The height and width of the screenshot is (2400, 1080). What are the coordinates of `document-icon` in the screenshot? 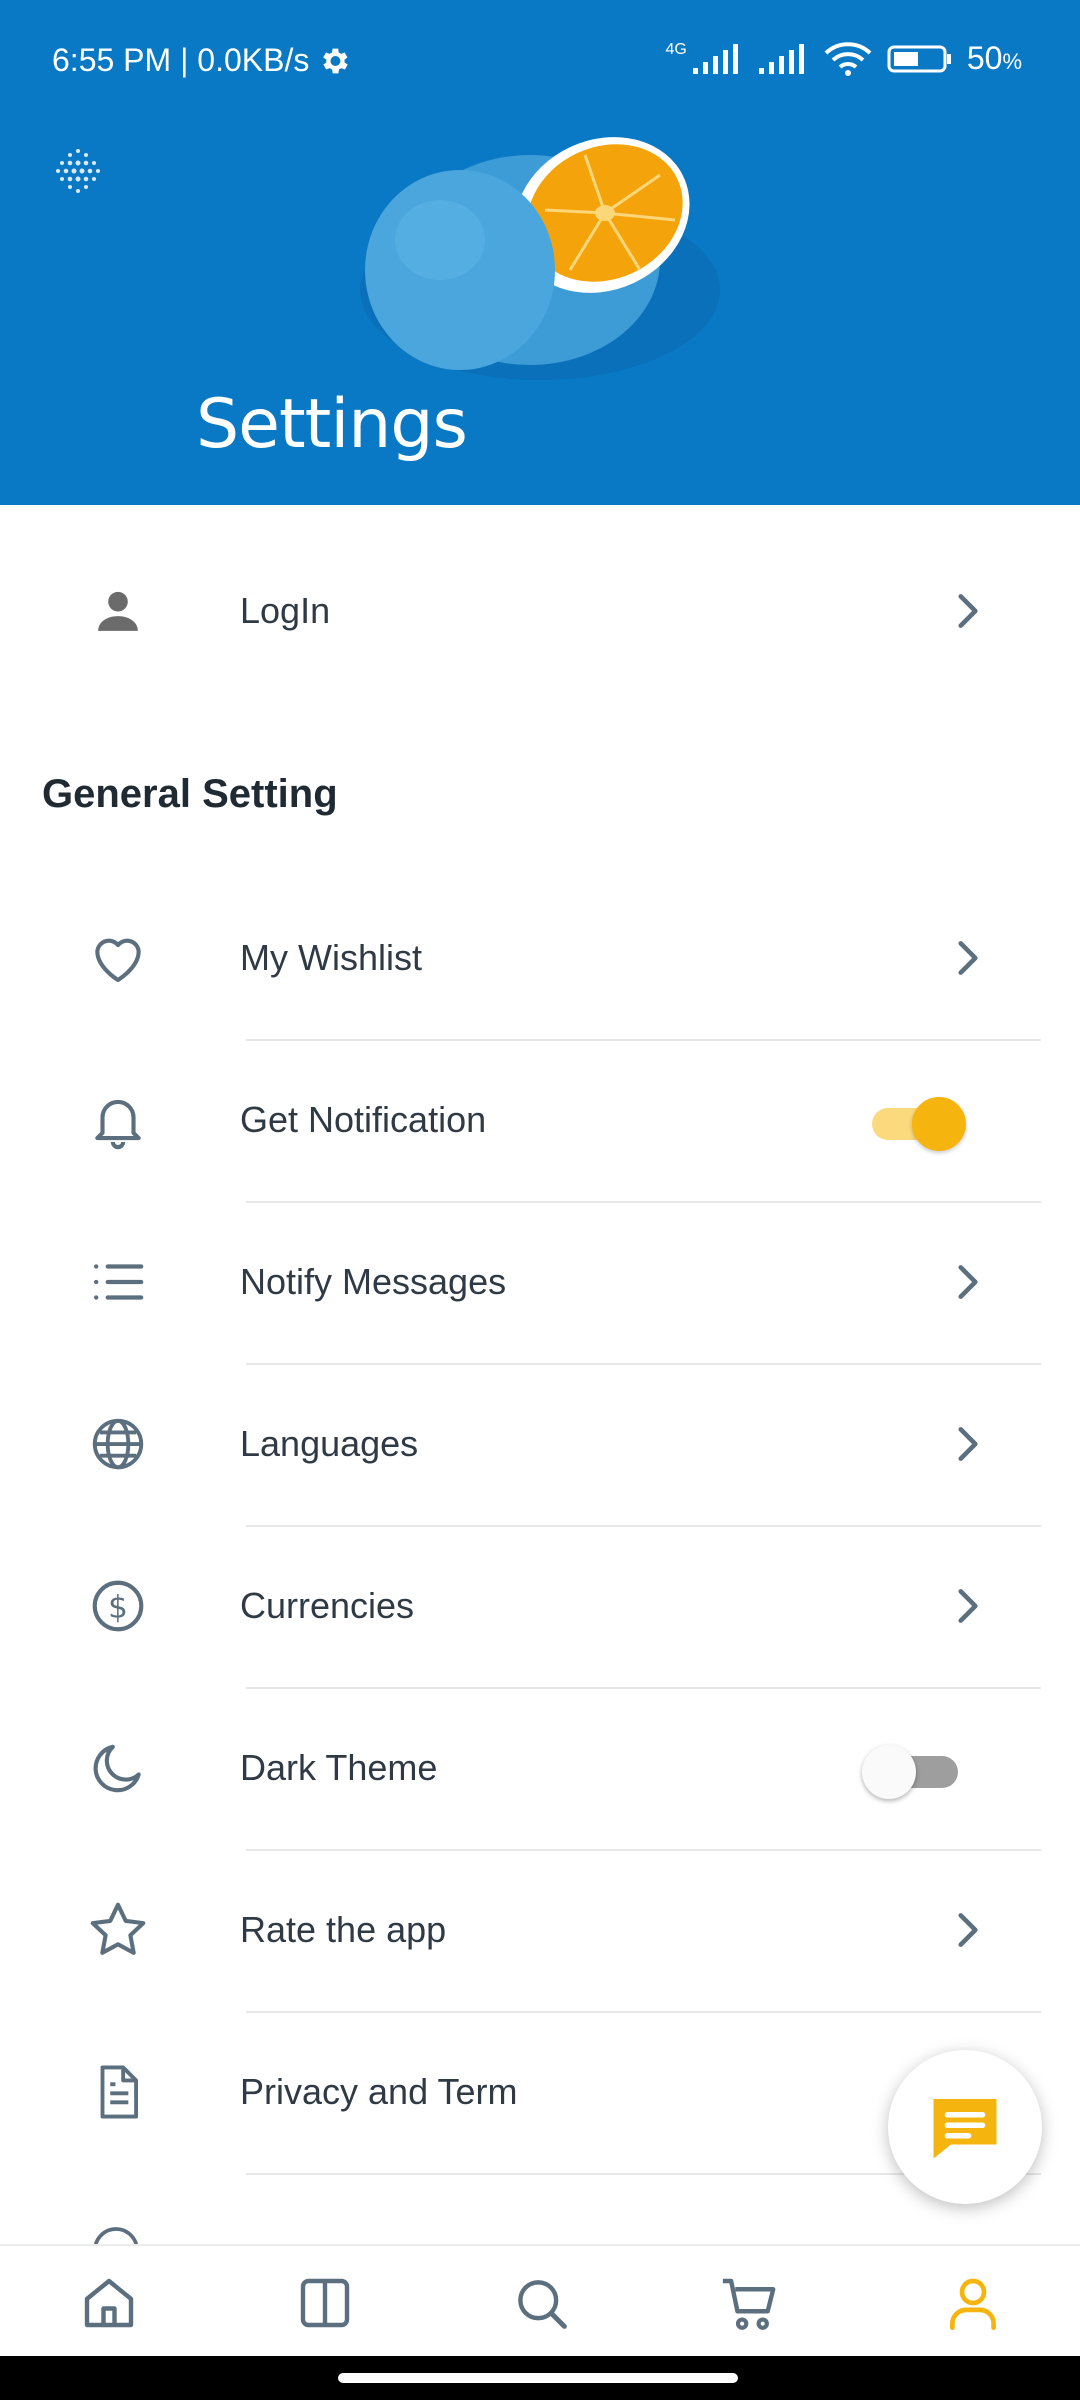 It's located at (118, 2092).